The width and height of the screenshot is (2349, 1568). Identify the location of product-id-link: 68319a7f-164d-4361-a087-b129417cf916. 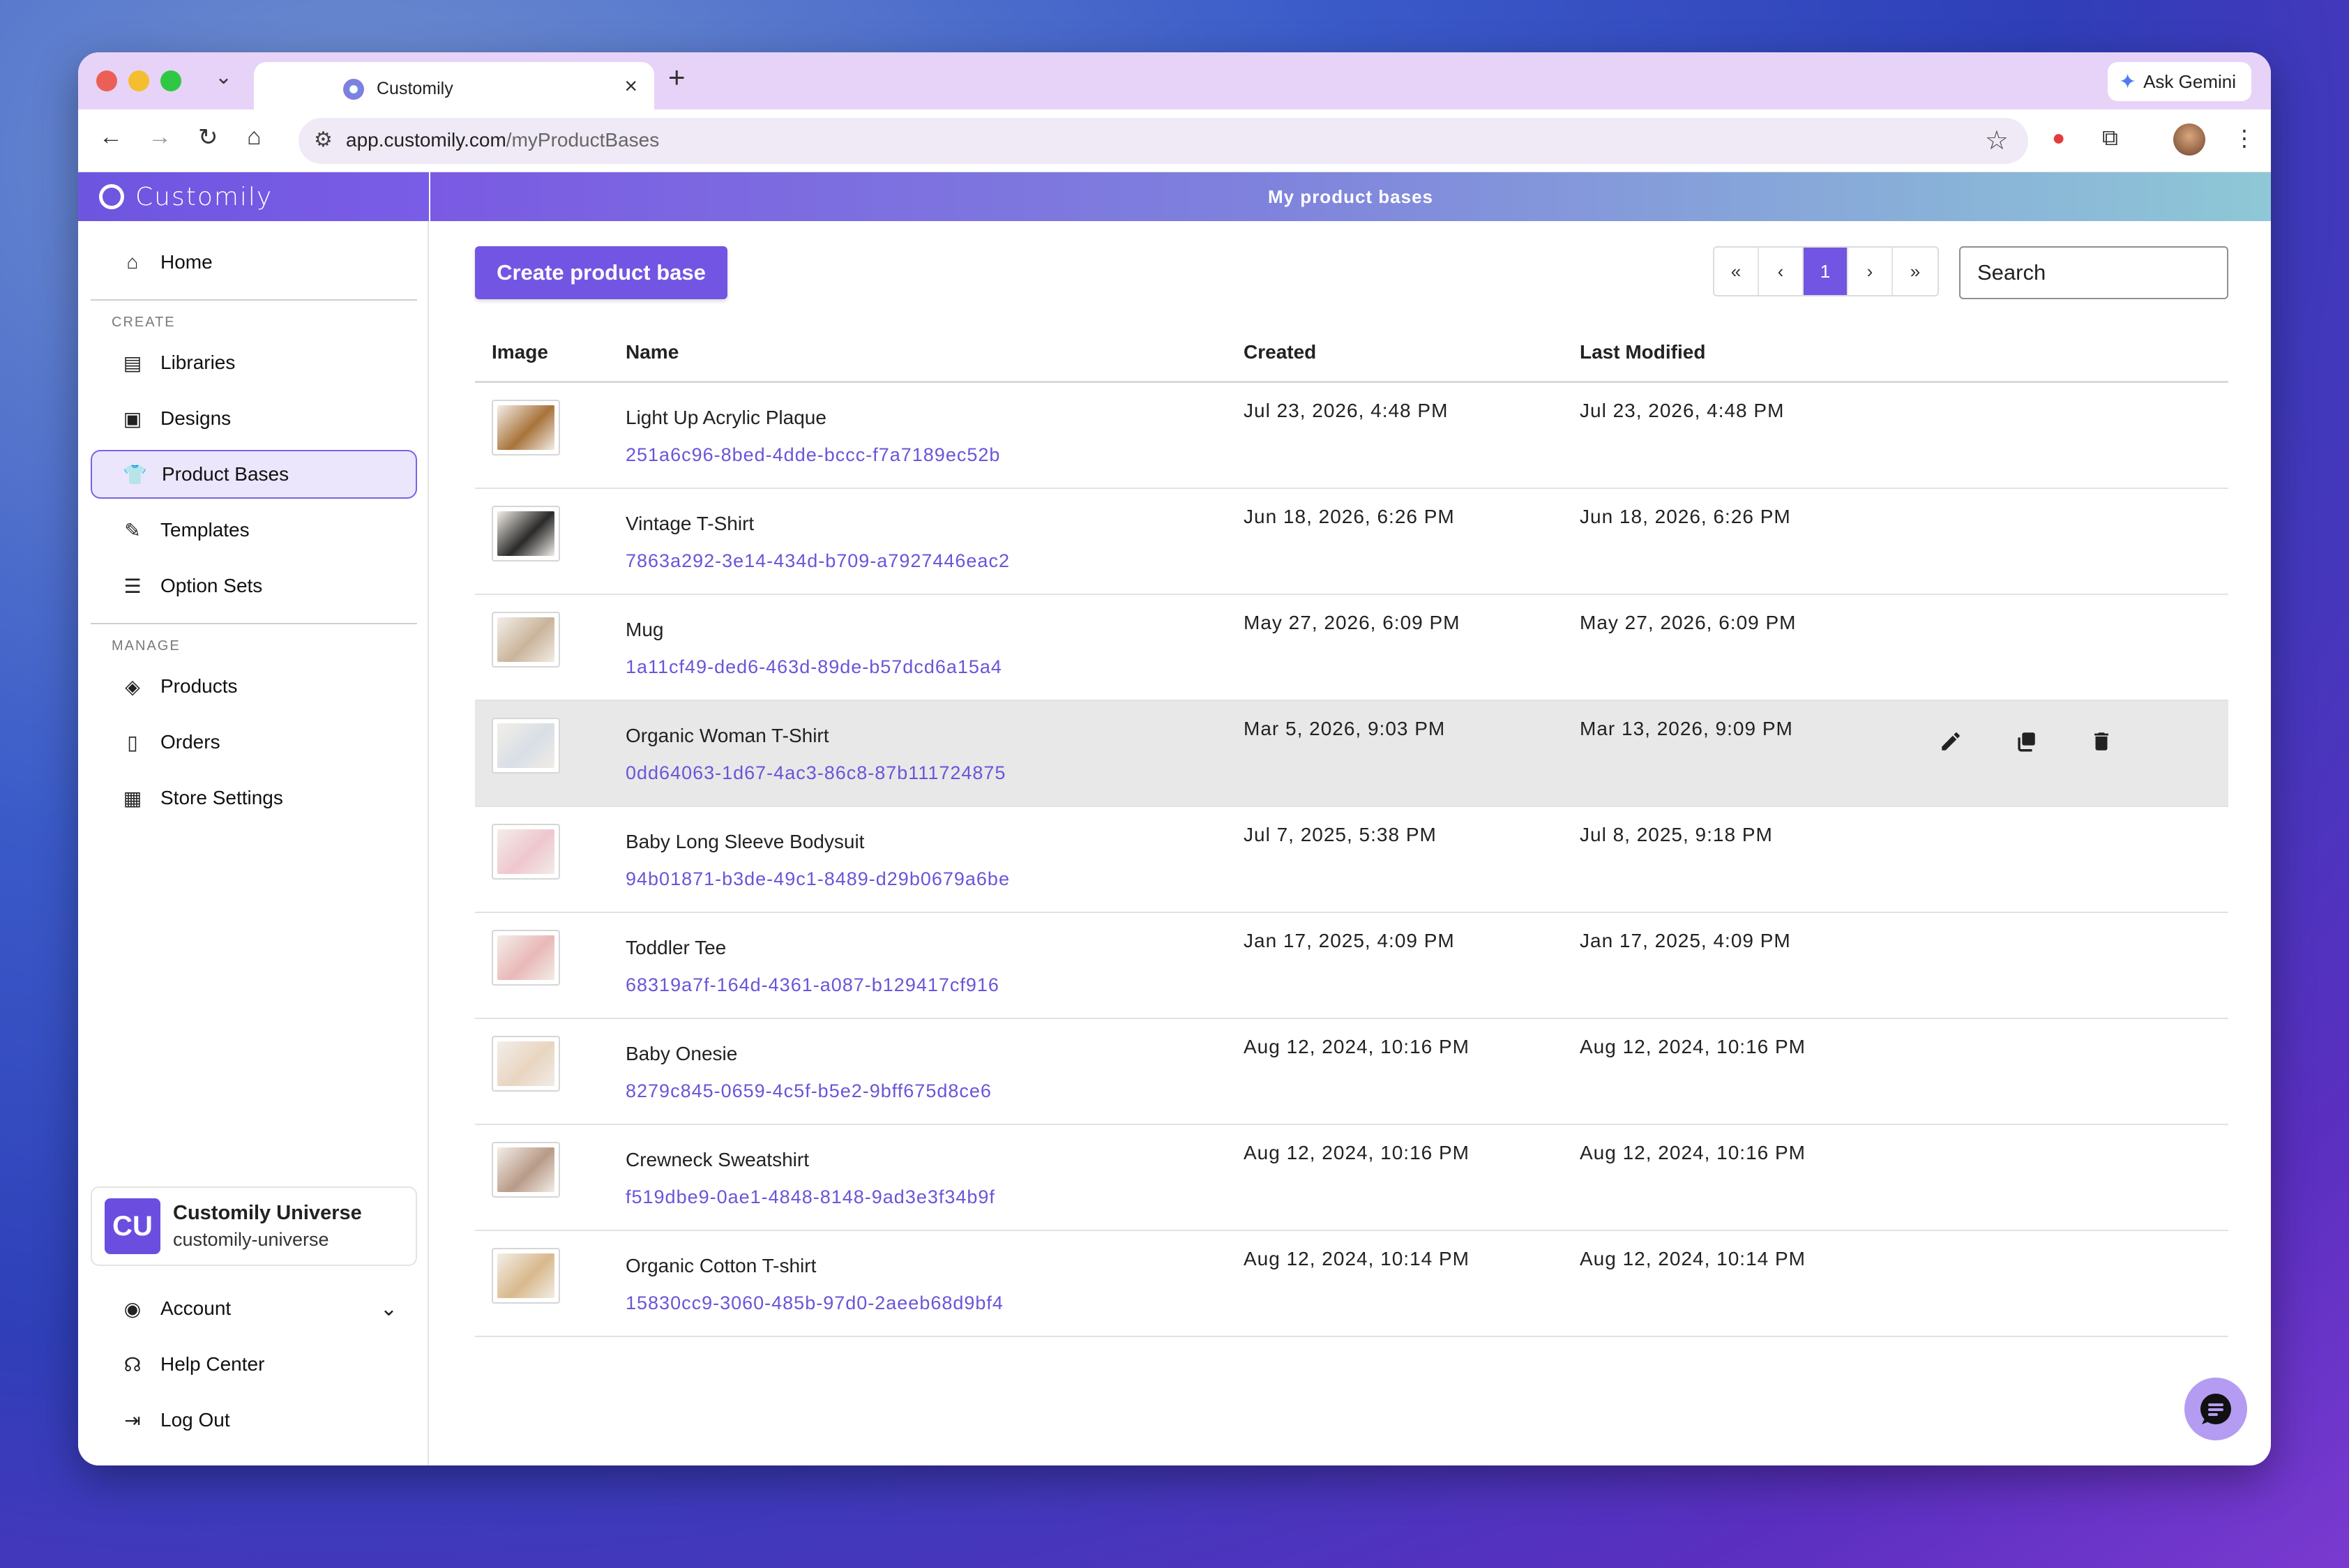
(813, 985).